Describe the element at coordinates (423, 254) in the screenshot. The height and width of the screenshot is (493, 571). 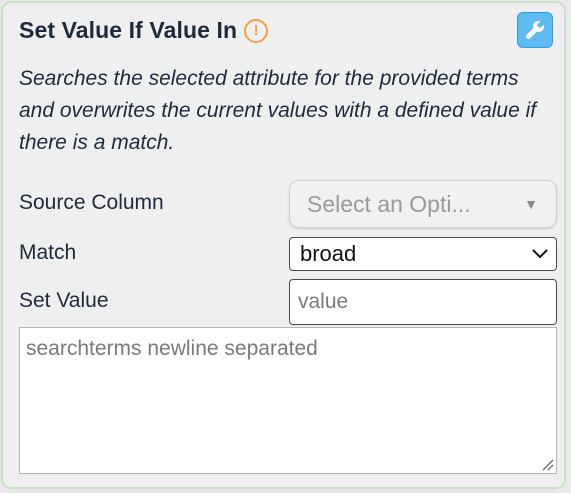
I see `match-select: broad` at that location.